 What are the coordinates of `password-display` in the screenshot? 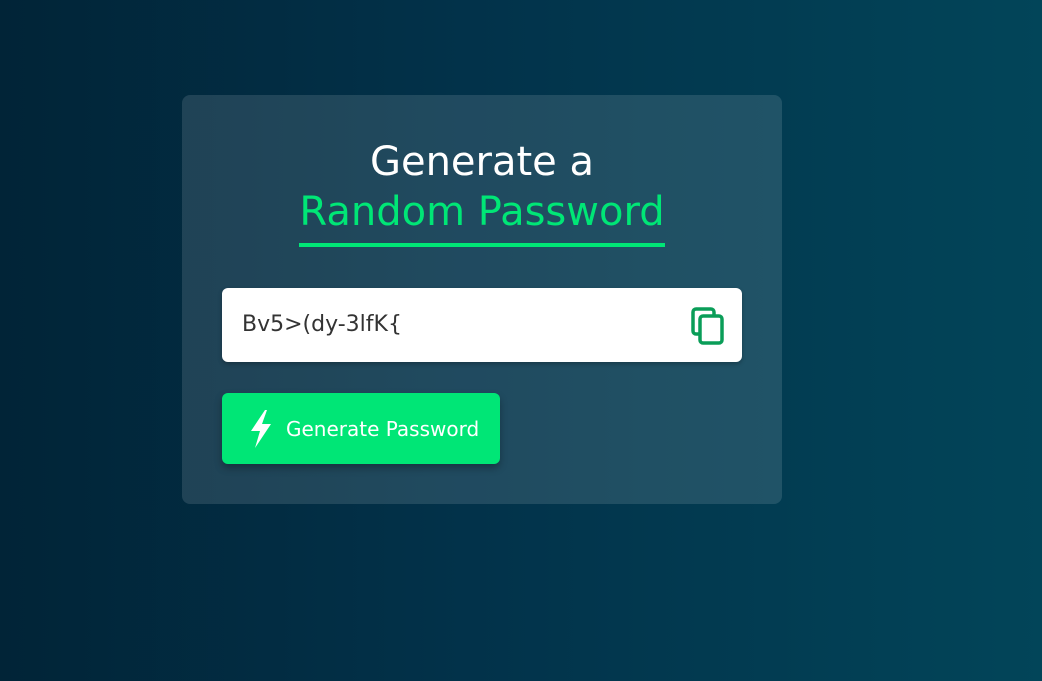 It's located at (482, 325).